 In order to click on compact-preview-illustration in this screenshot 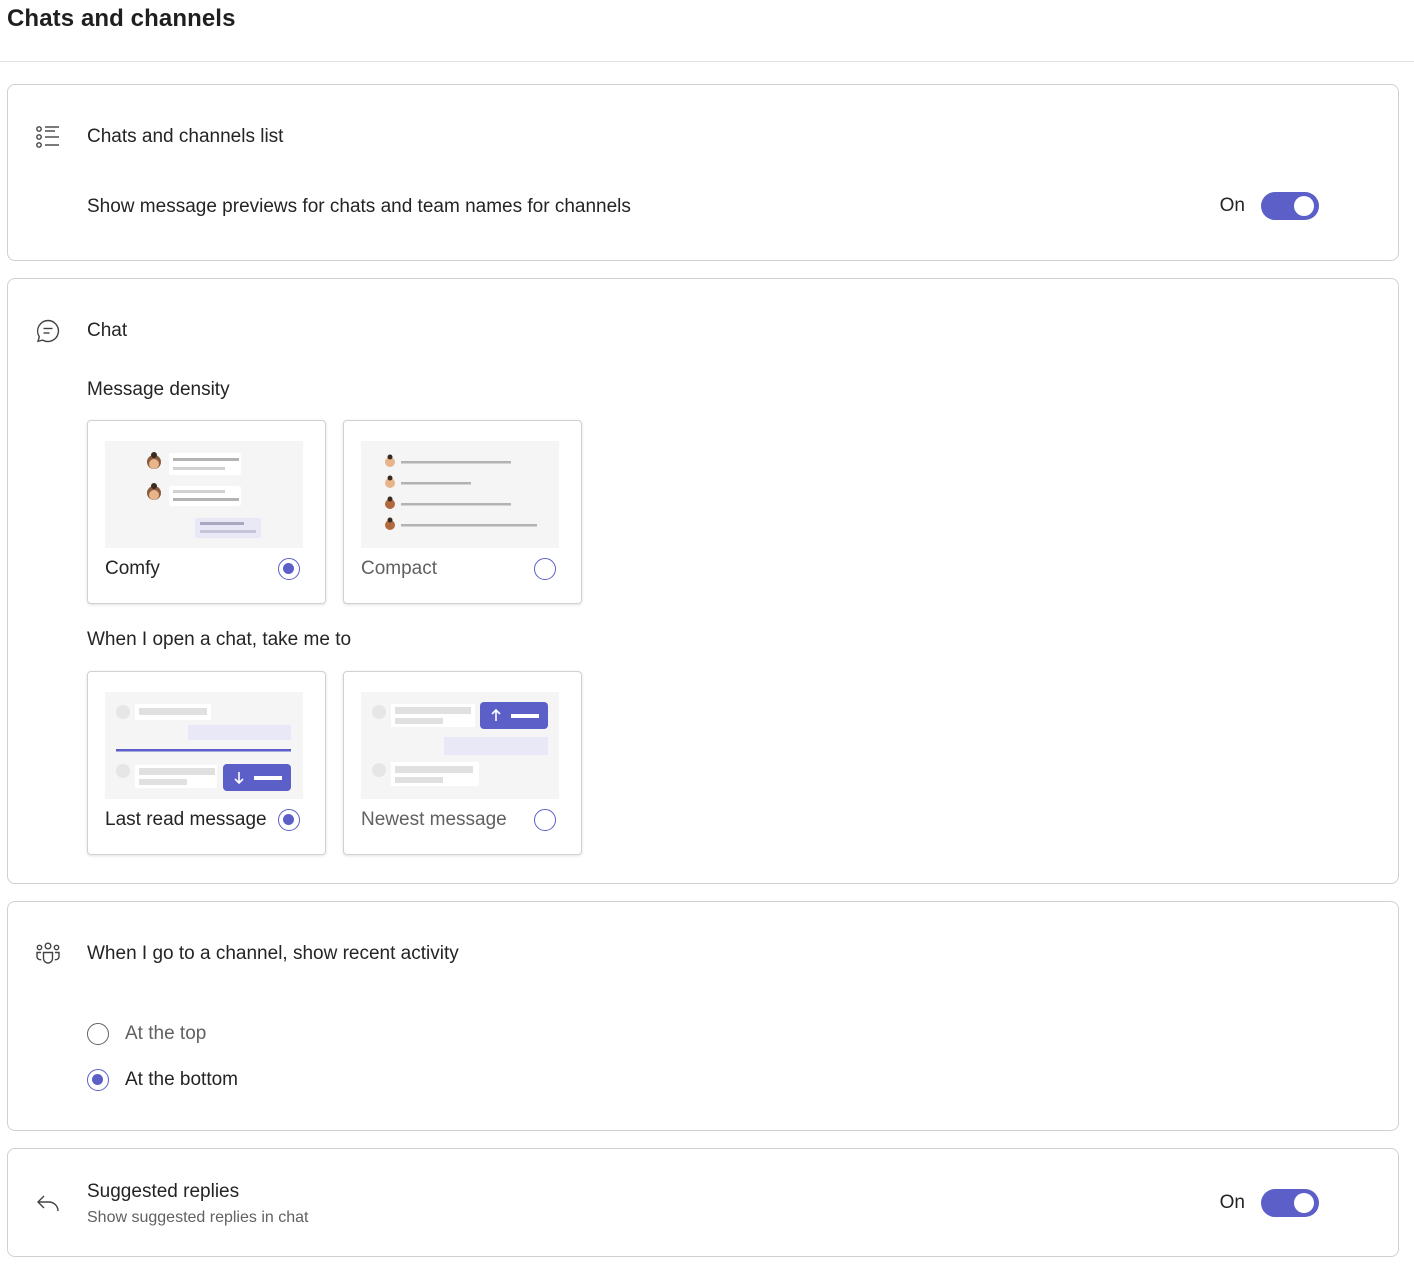, I will do `click(460, 494)`.